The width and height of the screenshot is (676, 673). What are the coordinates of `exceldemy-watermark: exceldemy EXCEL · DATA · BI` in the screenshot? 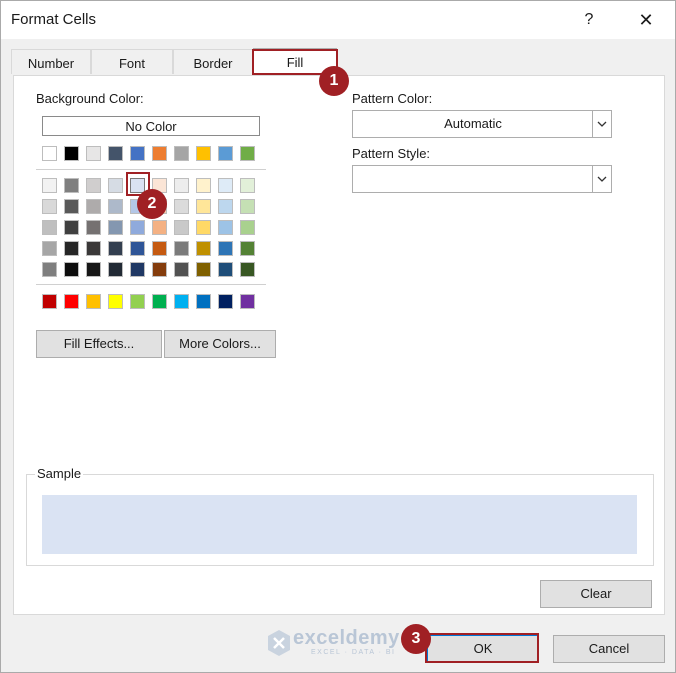 It's located at (342, 644).